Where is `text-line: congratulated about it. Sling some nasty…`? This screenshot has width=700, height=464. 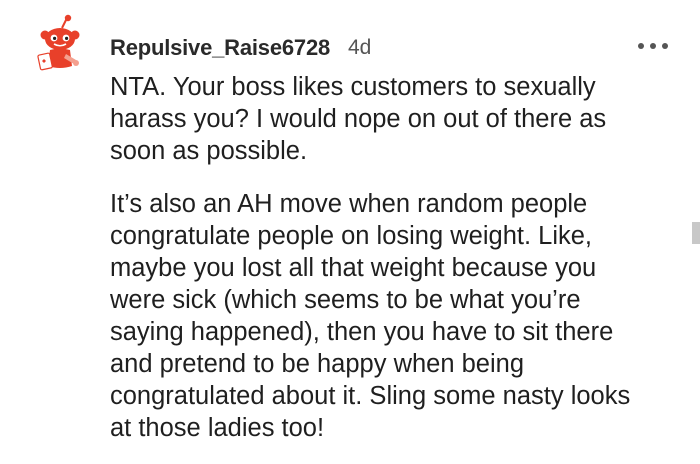
text-line: congratulated about it. Sling some nasty… is located at coordinates (370, 396).